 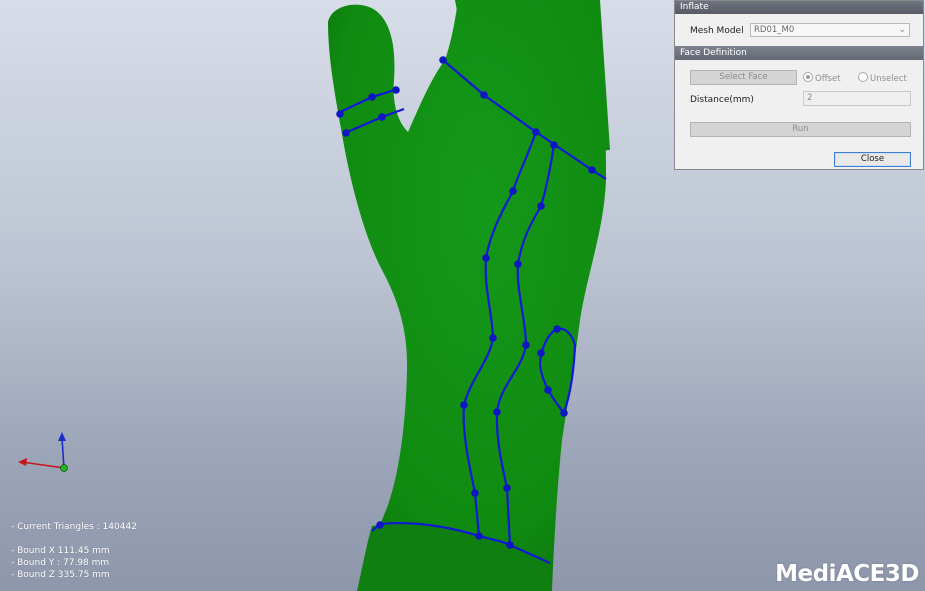 I want to click on triangle-count: - Current Triangles : 140442, so click(x=74, y=527).